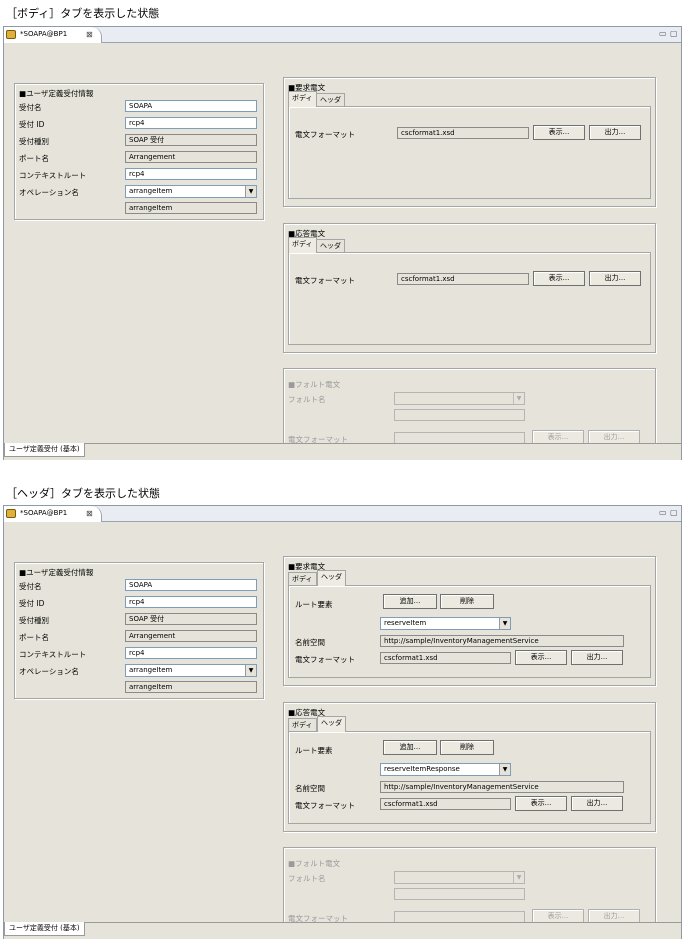 This screenshot has height=940, width=685. Describe the element at coordinates (11, 34) in the screenshot. I see `editor-file-icon` at that location.